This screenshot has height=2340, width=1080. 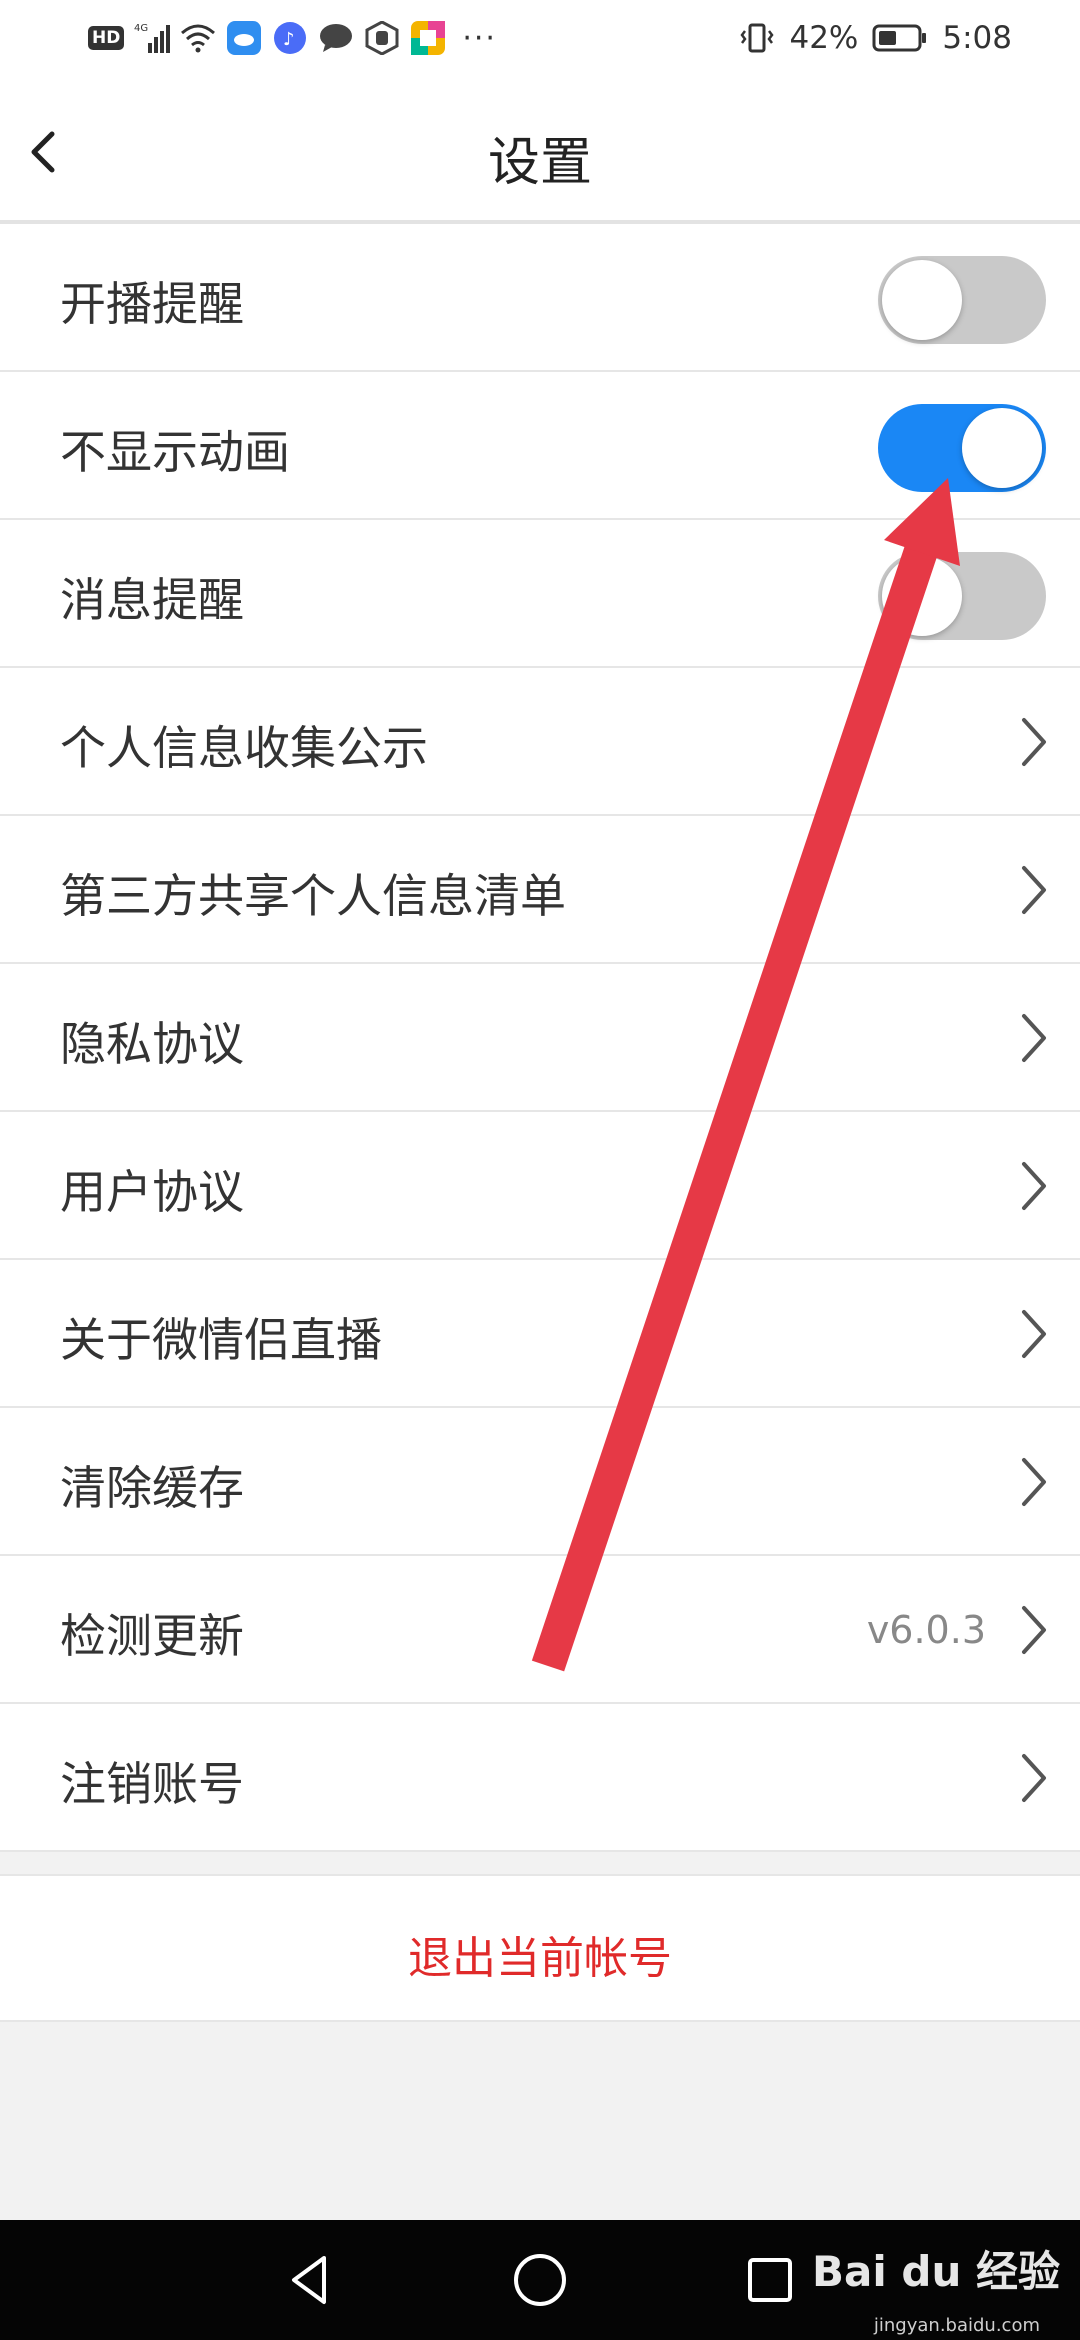 I want to click on music-app-icon: ♪, so click(x=290, y=38).